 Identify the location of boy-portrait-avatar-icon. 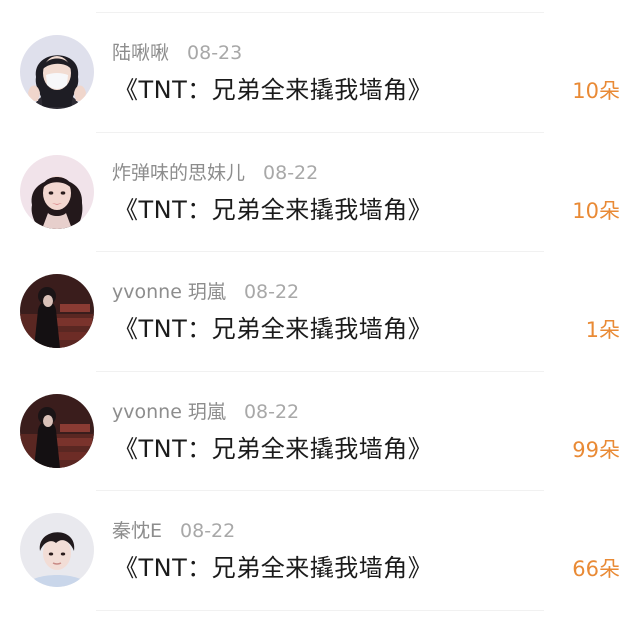
(57, 550).